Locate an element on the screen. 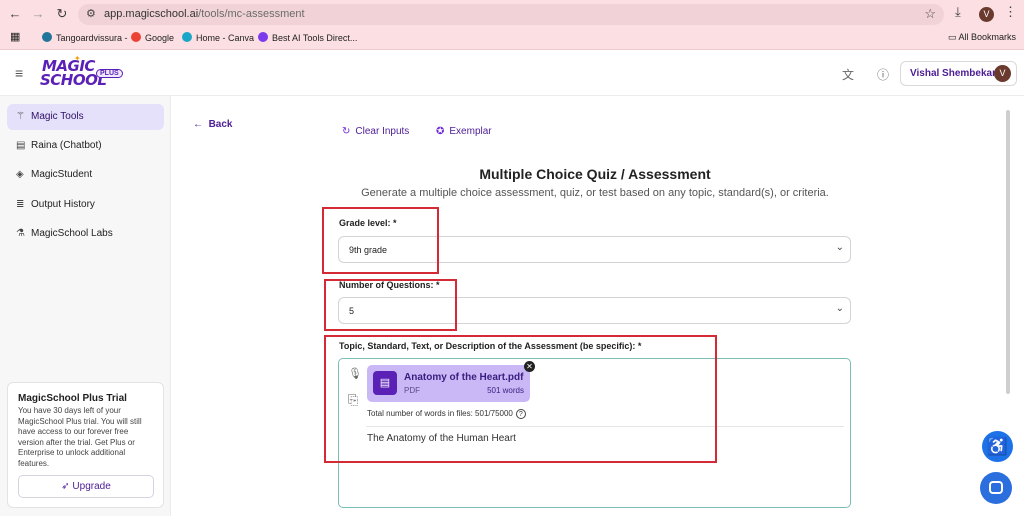  user-menu-button: Vishal Shembekar V is located at coordinates (958, 73).